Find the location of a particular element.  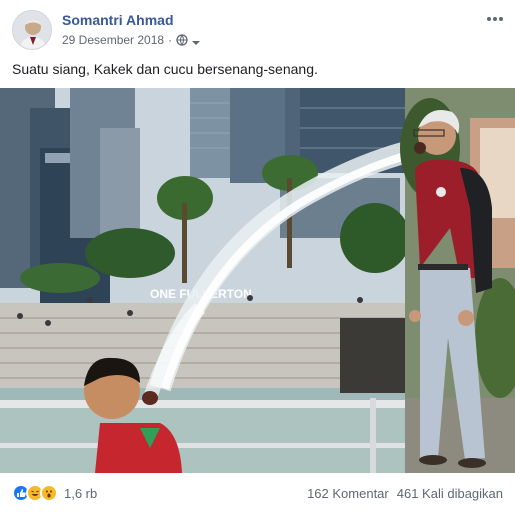

engagement-counts: 162 Komentar 461 Kali dibagikan is located at coordinates (405, 493).